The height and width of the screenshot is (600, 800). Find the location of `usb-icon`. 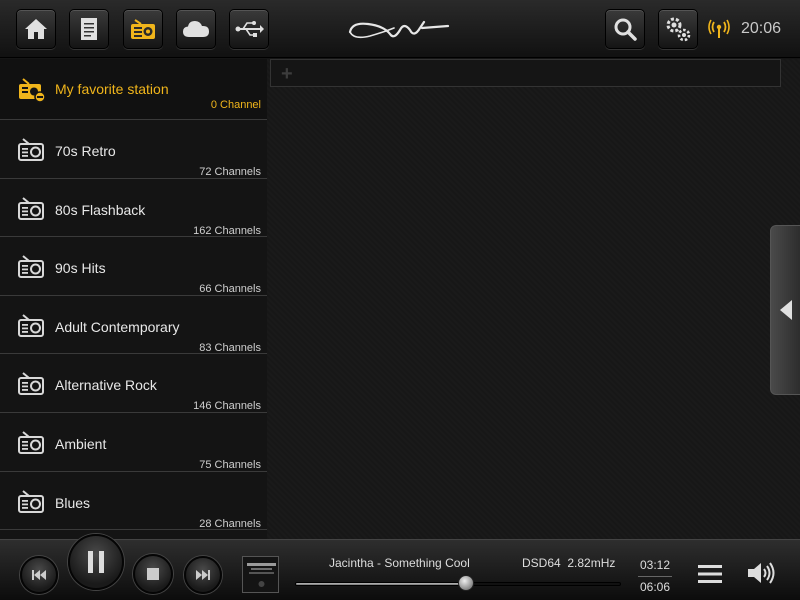

usb-icon is located at coordinates (249, 29).